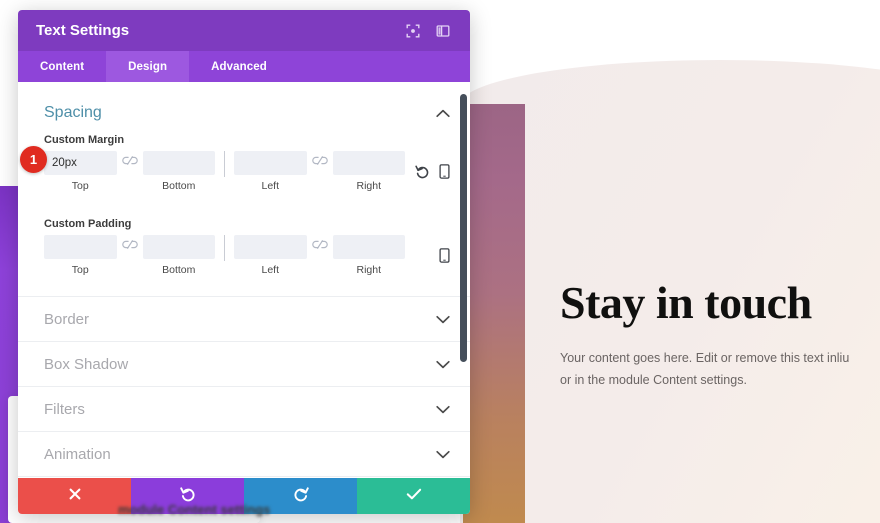  Describe the element at coordinates (80, 163) in the screenshot. I see `margin-top-input` at that location.